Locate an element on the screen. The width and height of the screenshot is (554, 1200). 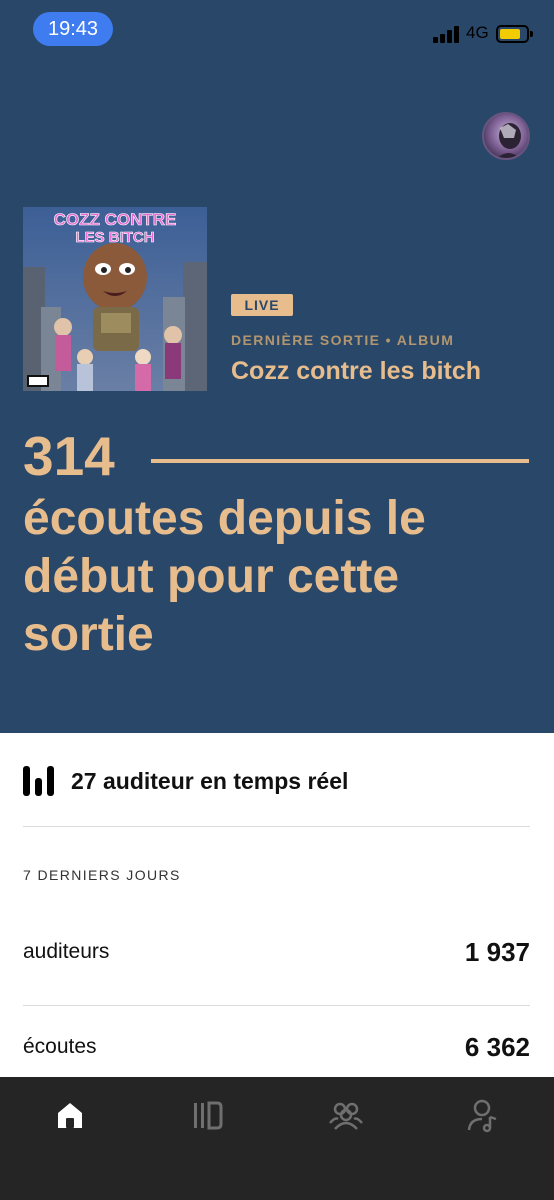
realtime-listeners: 27 auditeur en temps réel is located at coordinates (185, 781).